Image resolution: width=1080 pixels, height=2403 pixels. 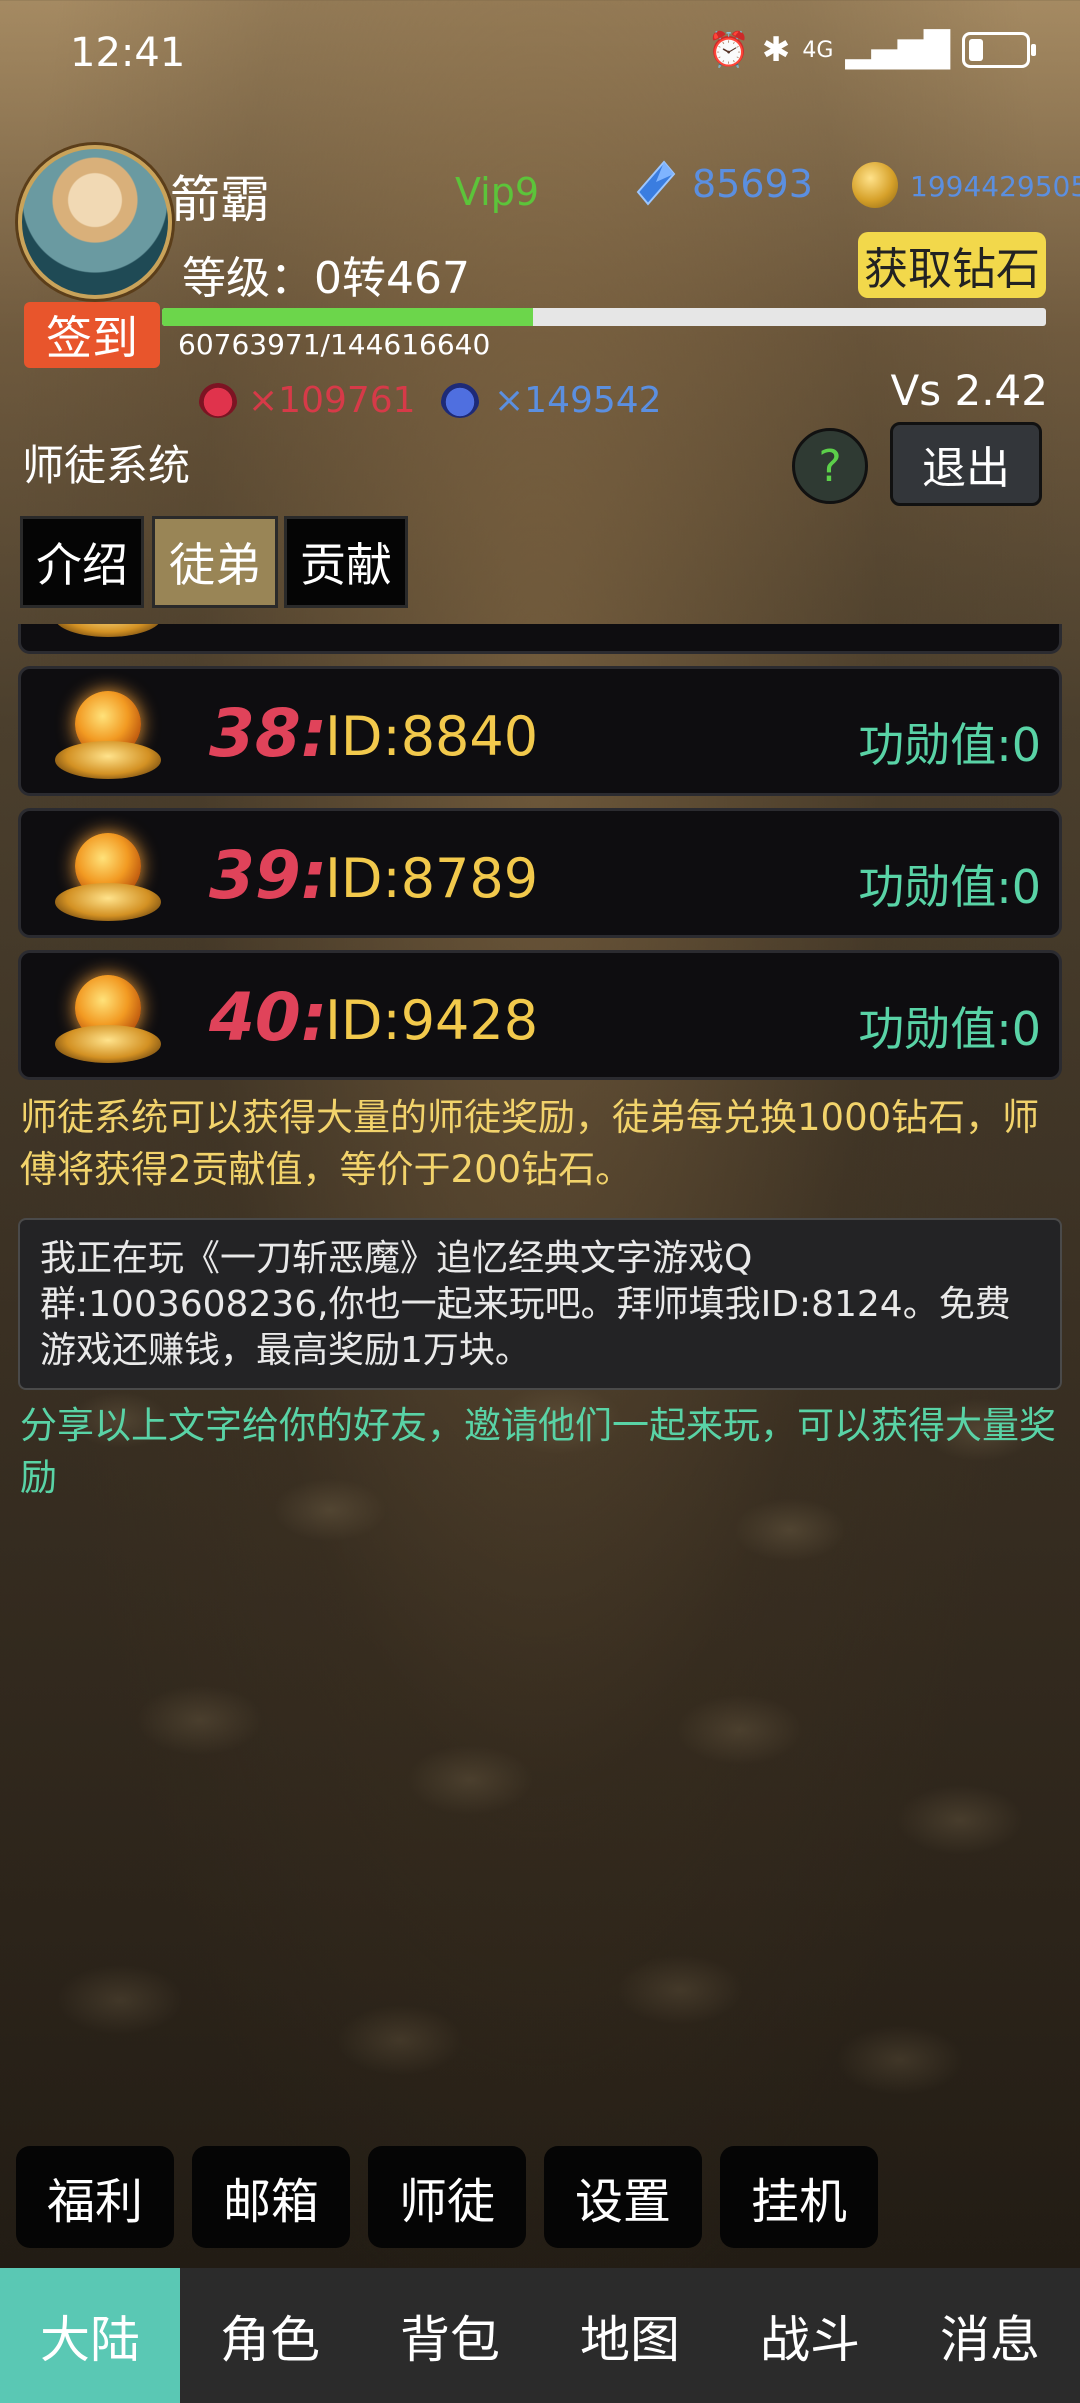 I want to click on battery-icon, so click(x=999, y=50).